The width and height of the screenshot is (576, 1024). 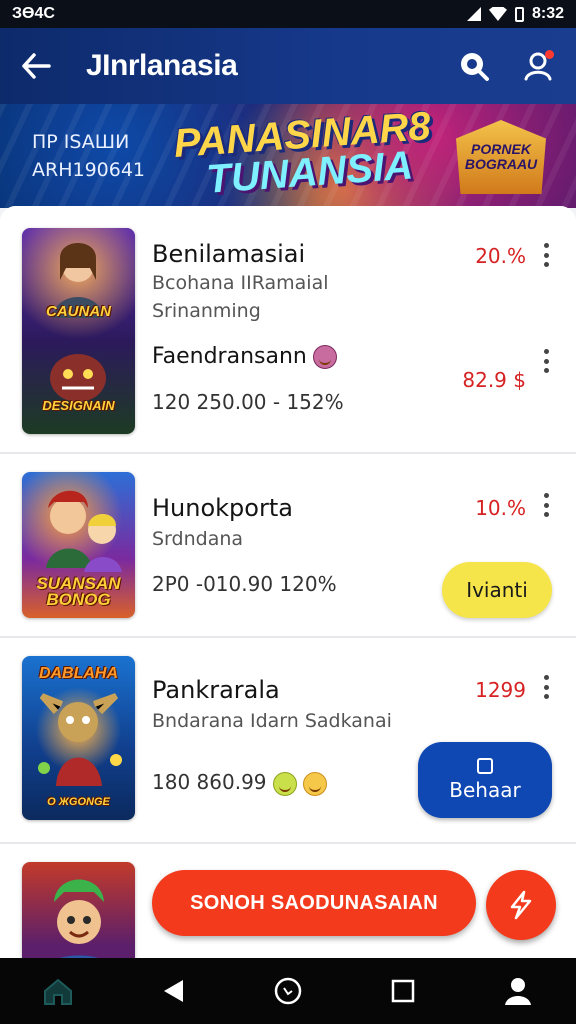 What do you see at coordinates (485, 790) in the screenshot?
I see `action-button-label: Behaar` at bounding box center [485, 790].